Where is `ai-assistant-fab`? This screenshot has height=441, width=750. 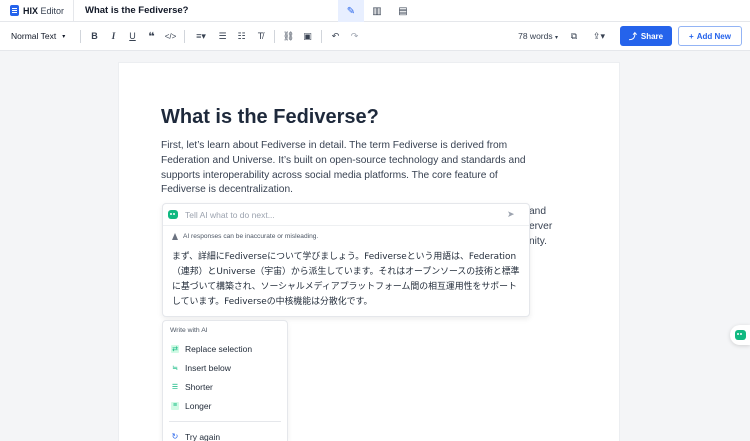
ai-assistant-fab is located at coordinates (740, 335).